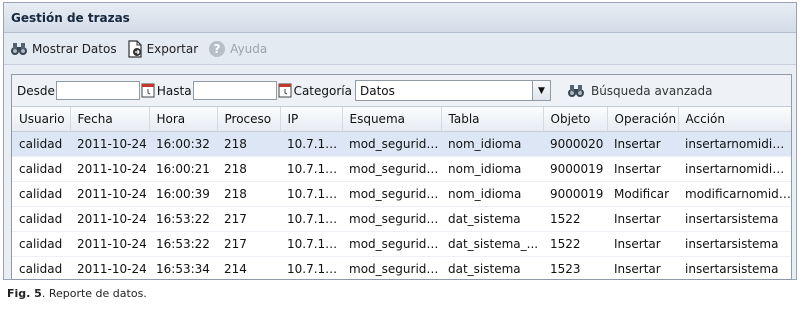  I want to click on column-header: Hora, so click(183, 119).